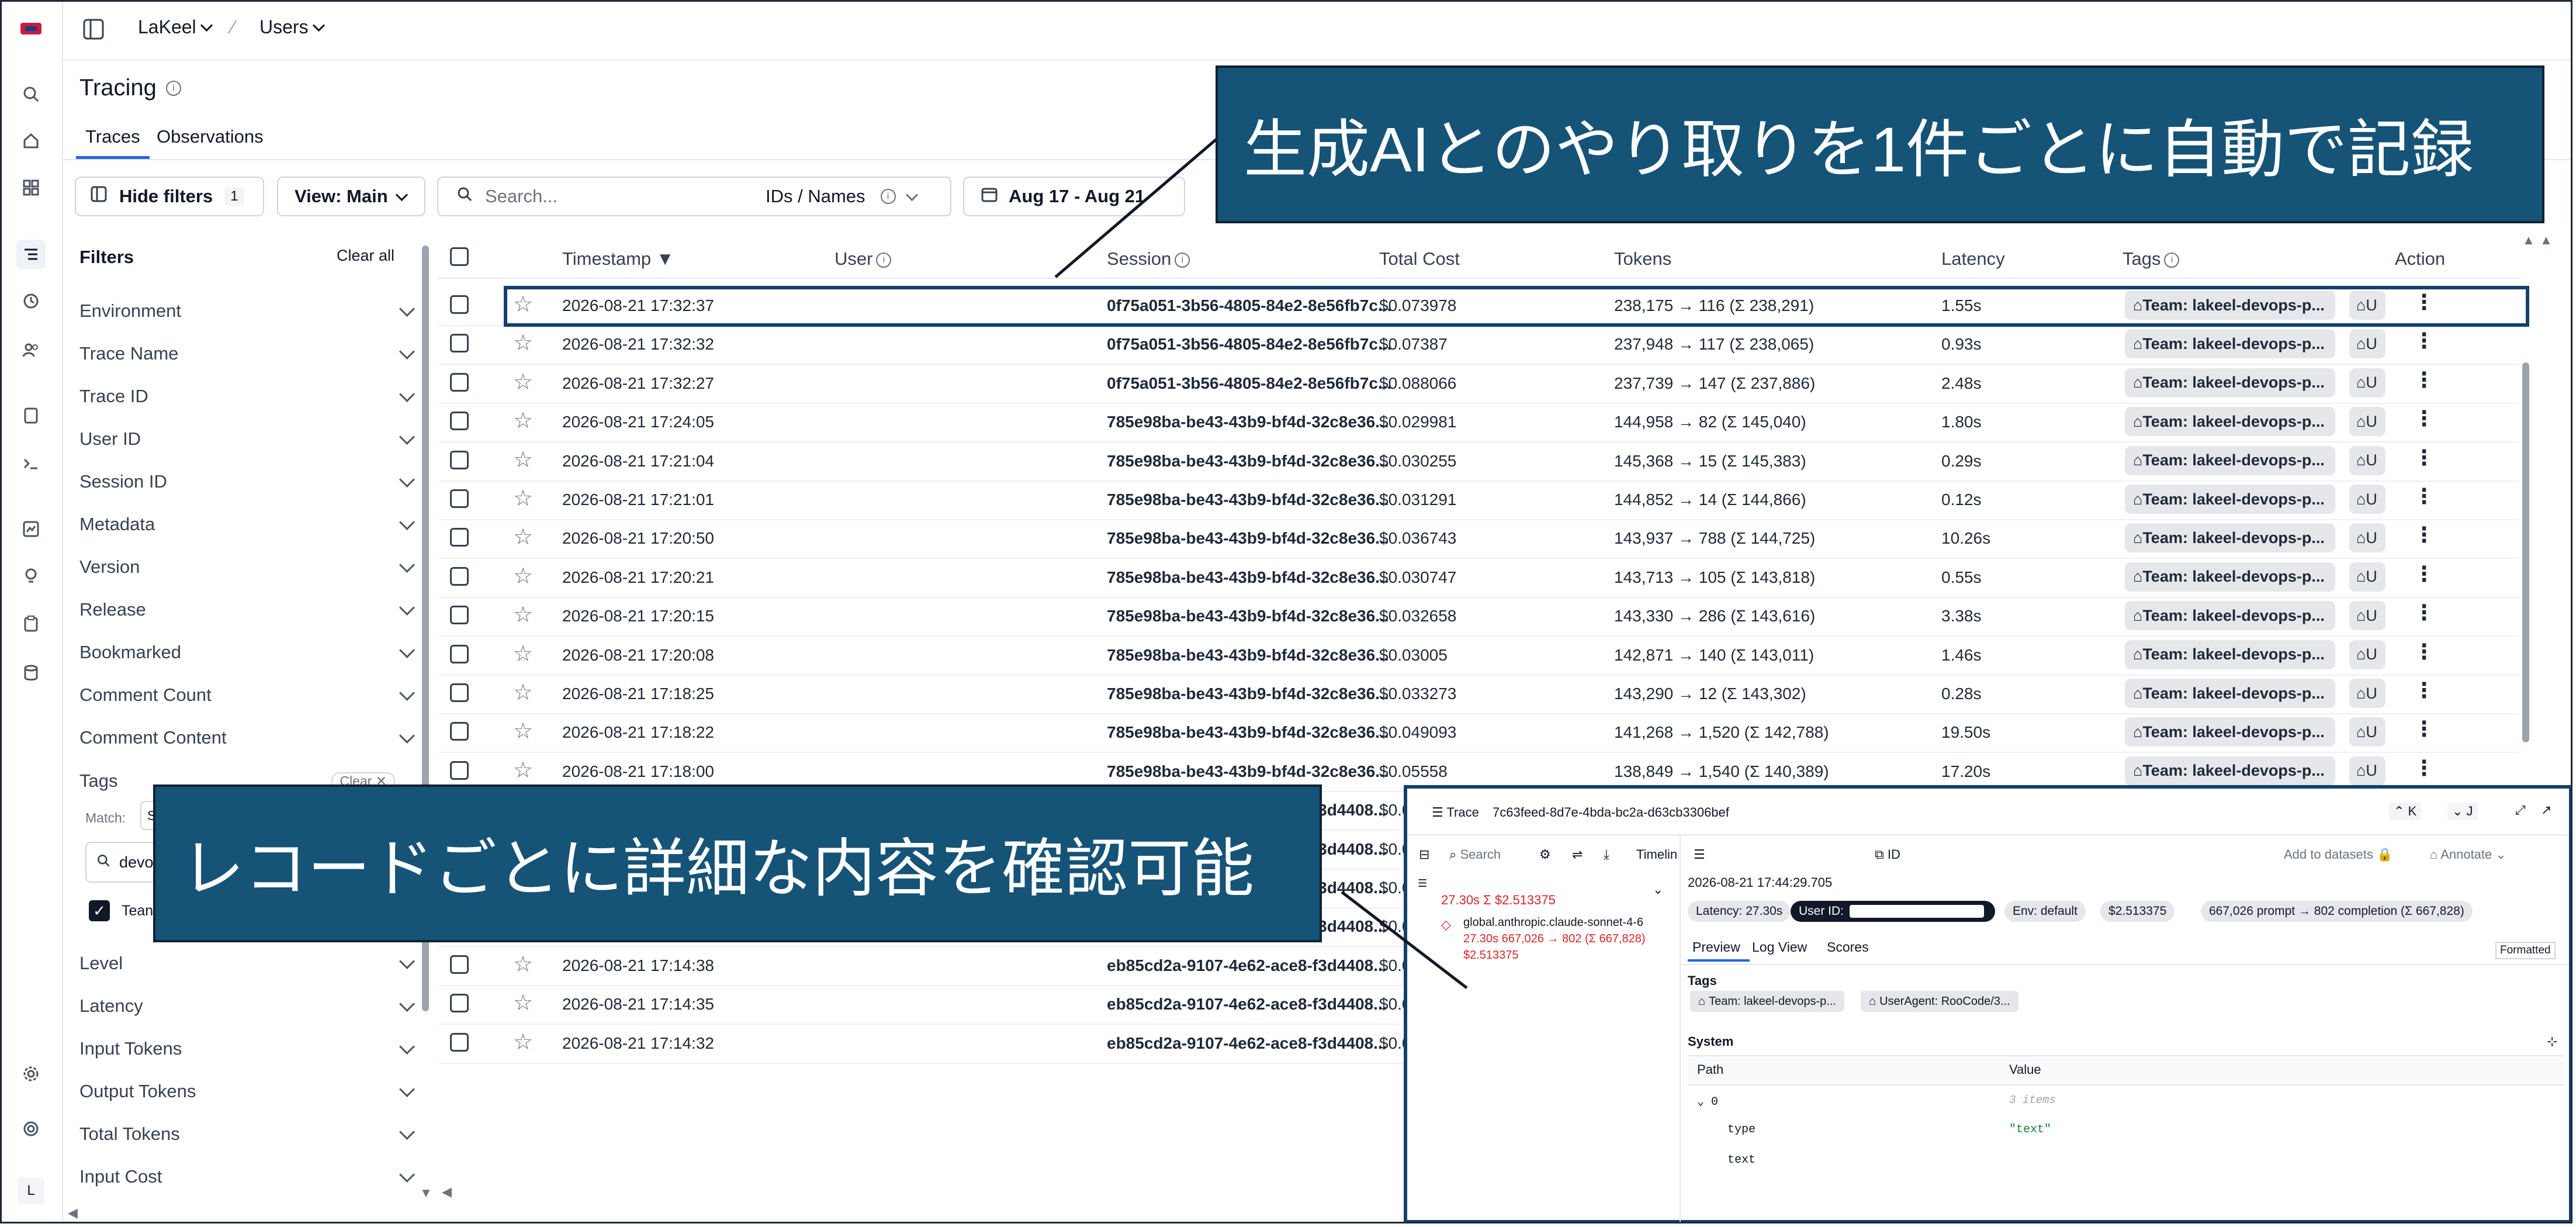 This screenshot has width=2576, height=1227. I want to click on trace-id: 7c63feed-8d7e-4bda-bc2a-d63cb3306bef, so click(1611, 812).